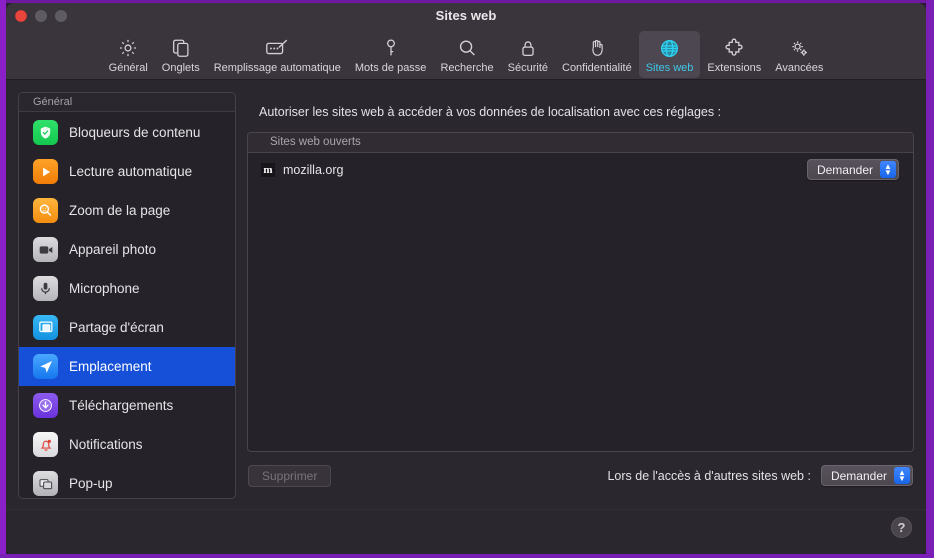 The image size is (934, 558). I want to click on shield-check-icon, so click(45, 132).